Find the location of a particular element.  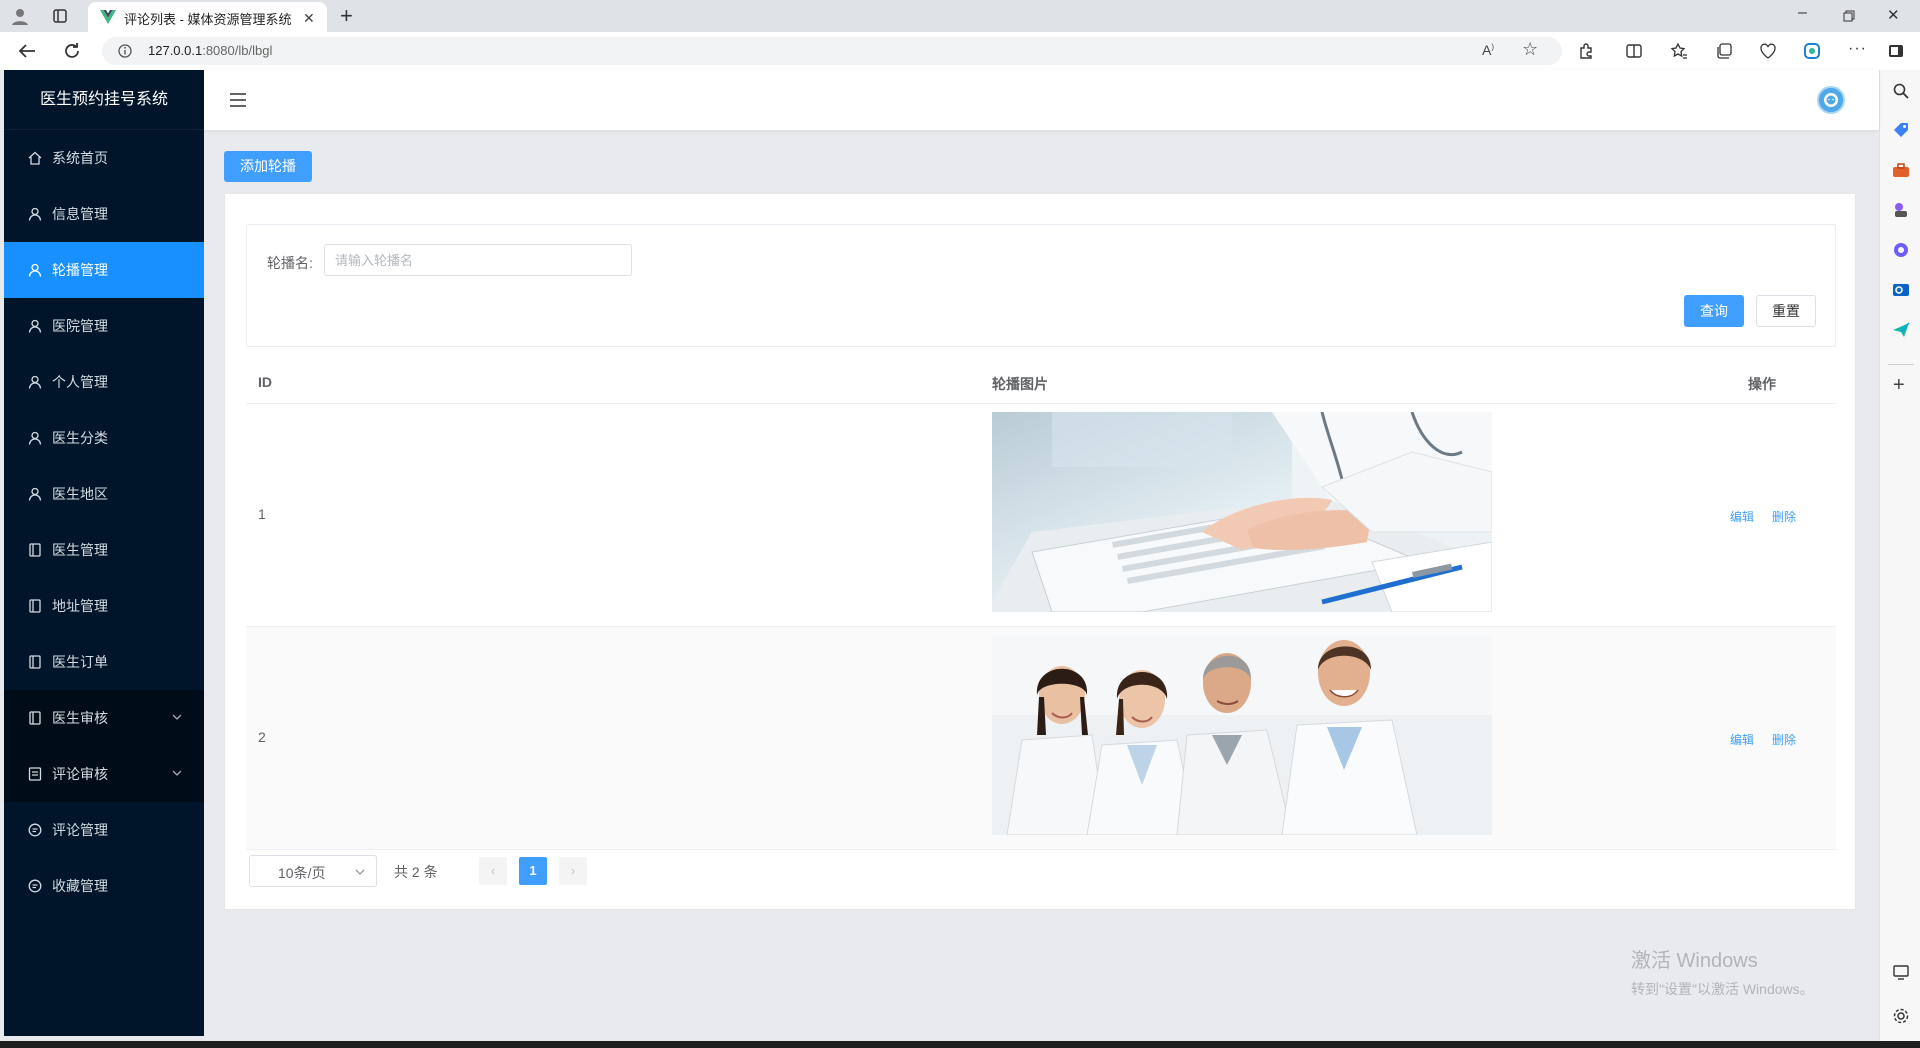

outlook-icon is located at coordinates (1901, 290).